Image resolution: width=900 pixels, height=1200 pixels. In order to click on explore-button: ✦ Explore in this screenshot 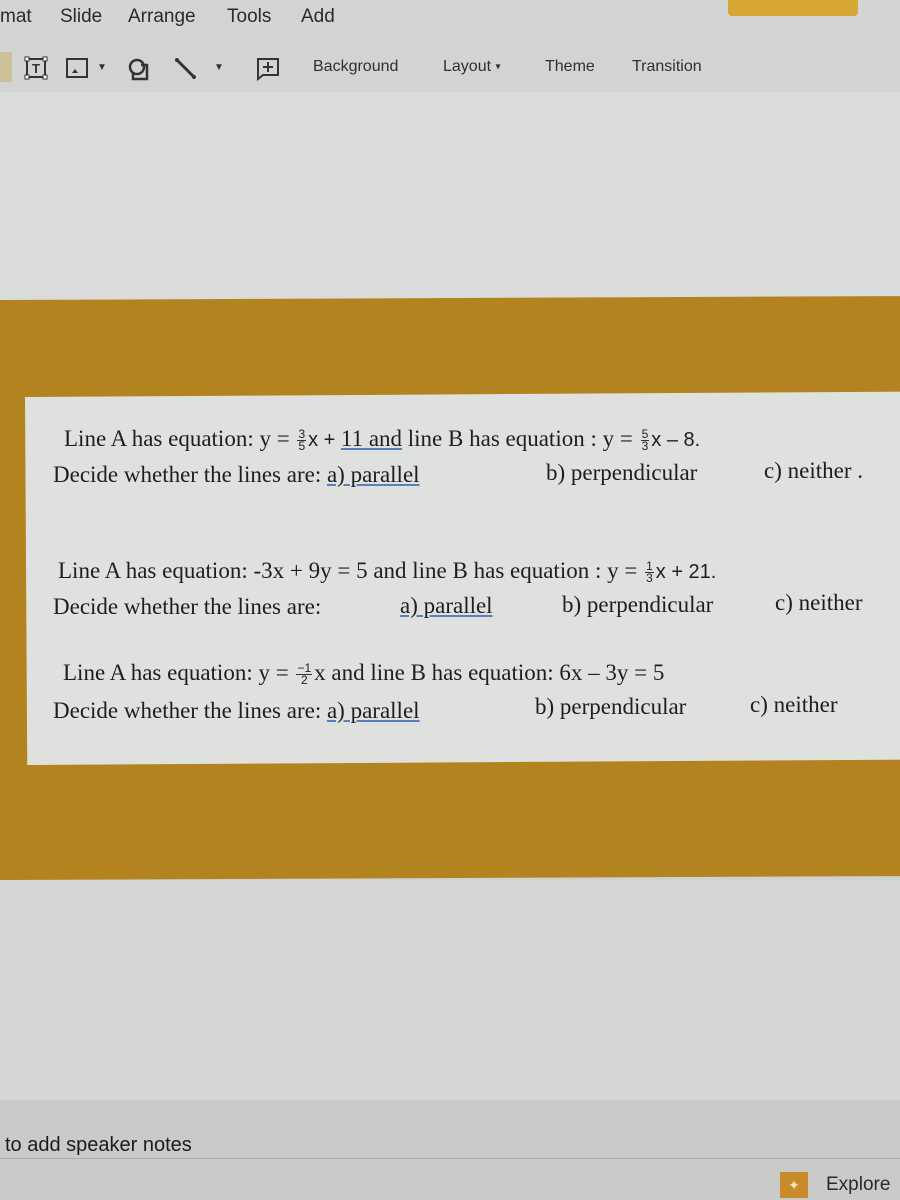, I will do `click(840, 1185)`.